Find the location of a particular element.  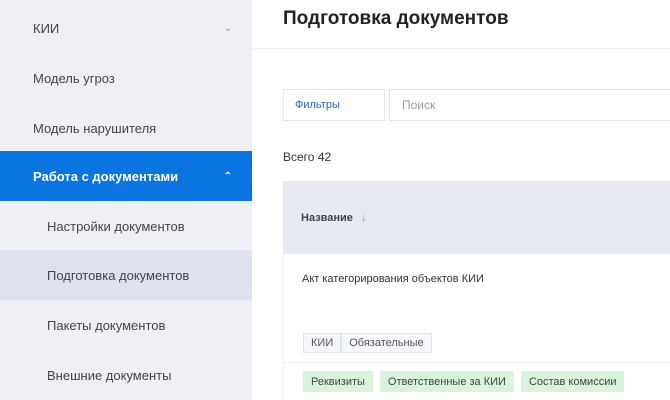

document-name: Акт категорирования объектов КИИ is located at coordinates (393, 279).